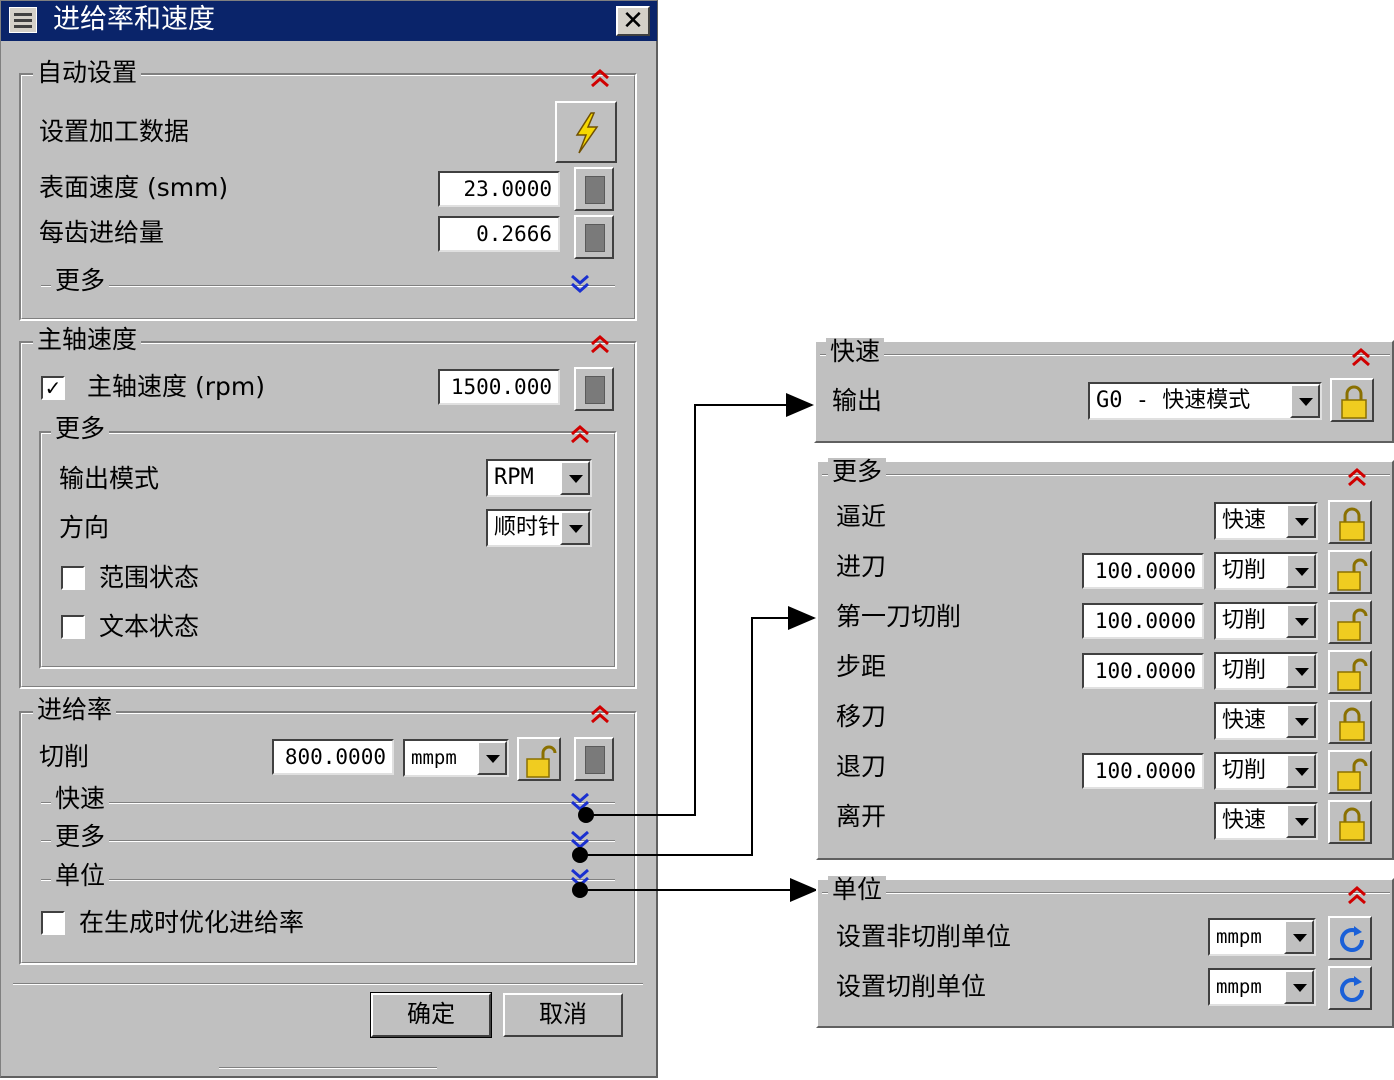 The width and height of the screenshot is (1394, 1080). Describe the element at coordinates (911, 986) in the screenshot. I see `cut-units-label: 设置切削单位` at that location.